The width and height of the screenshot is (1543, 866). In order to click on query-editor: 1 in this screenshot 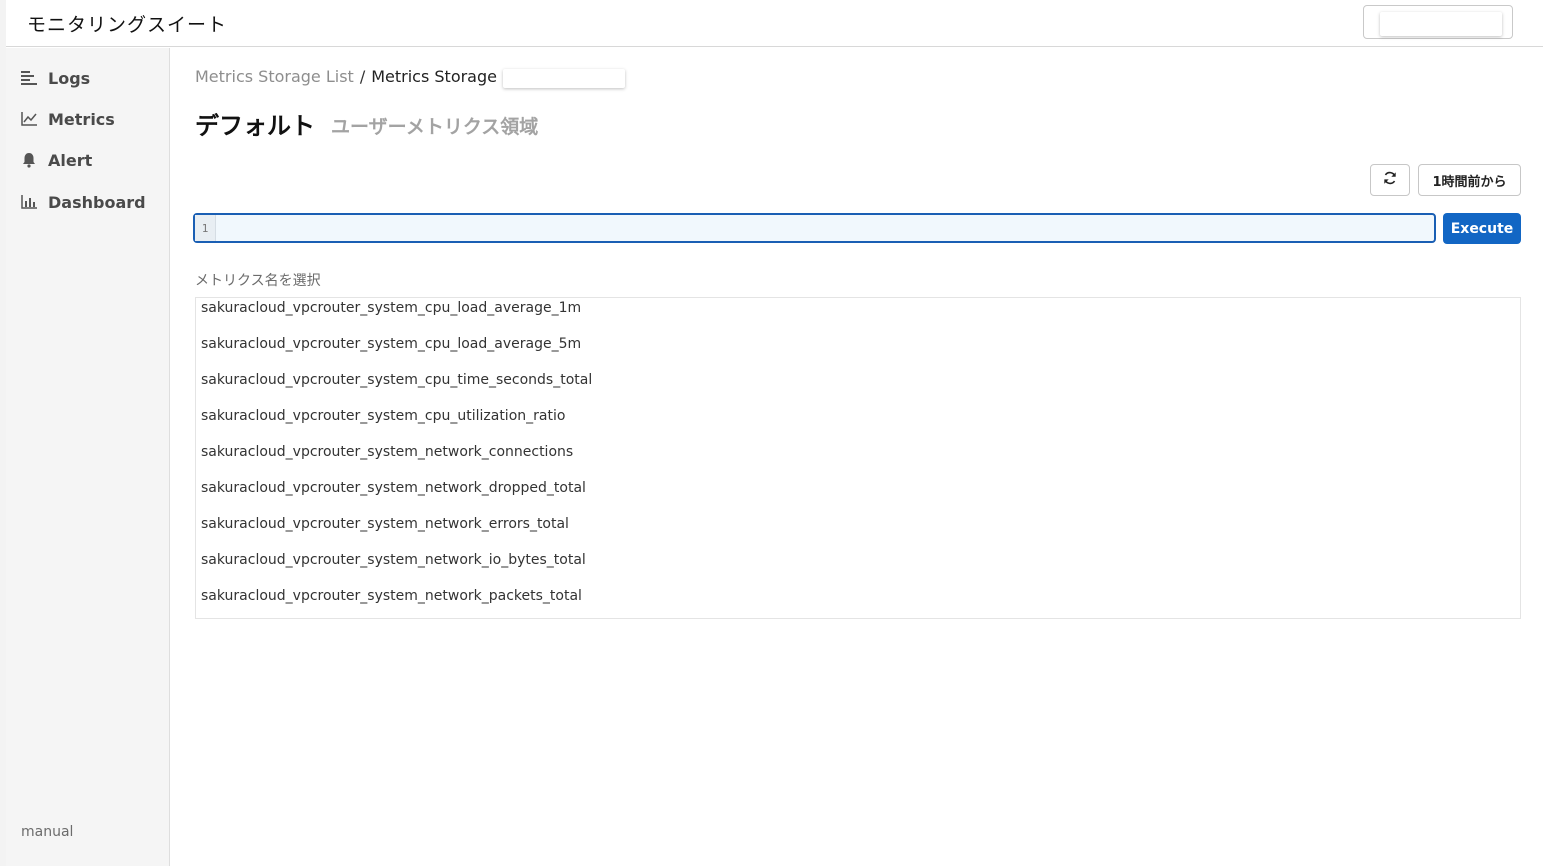, I will do `click(814, 228)`.